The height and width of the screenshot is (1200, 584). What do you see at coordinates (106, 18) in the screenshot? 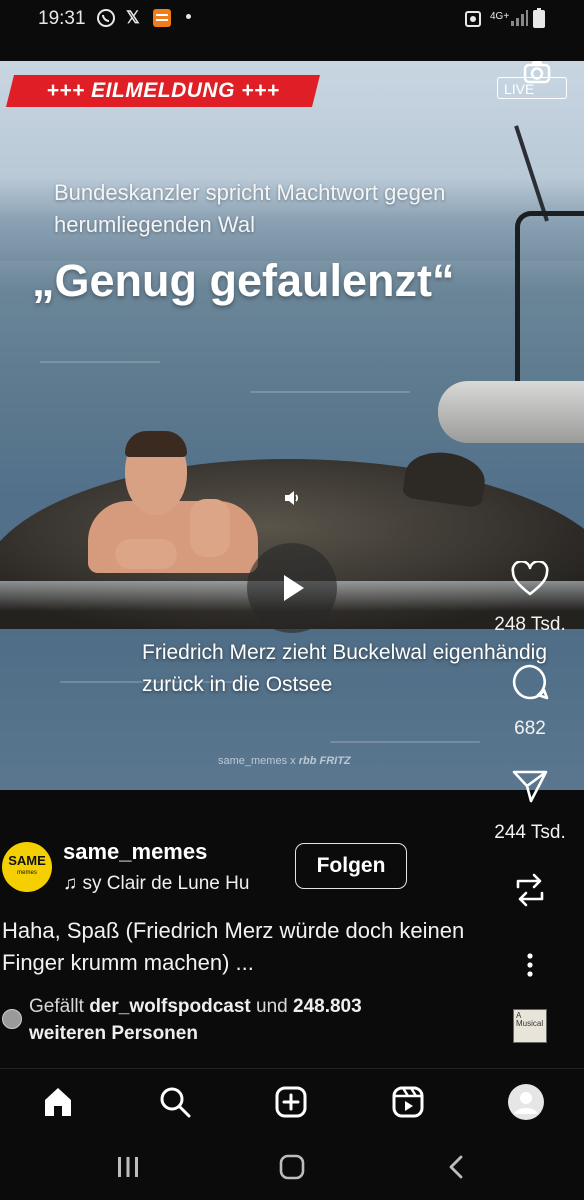
I see `whatsapp-icon` at bounding box center [106, 18].